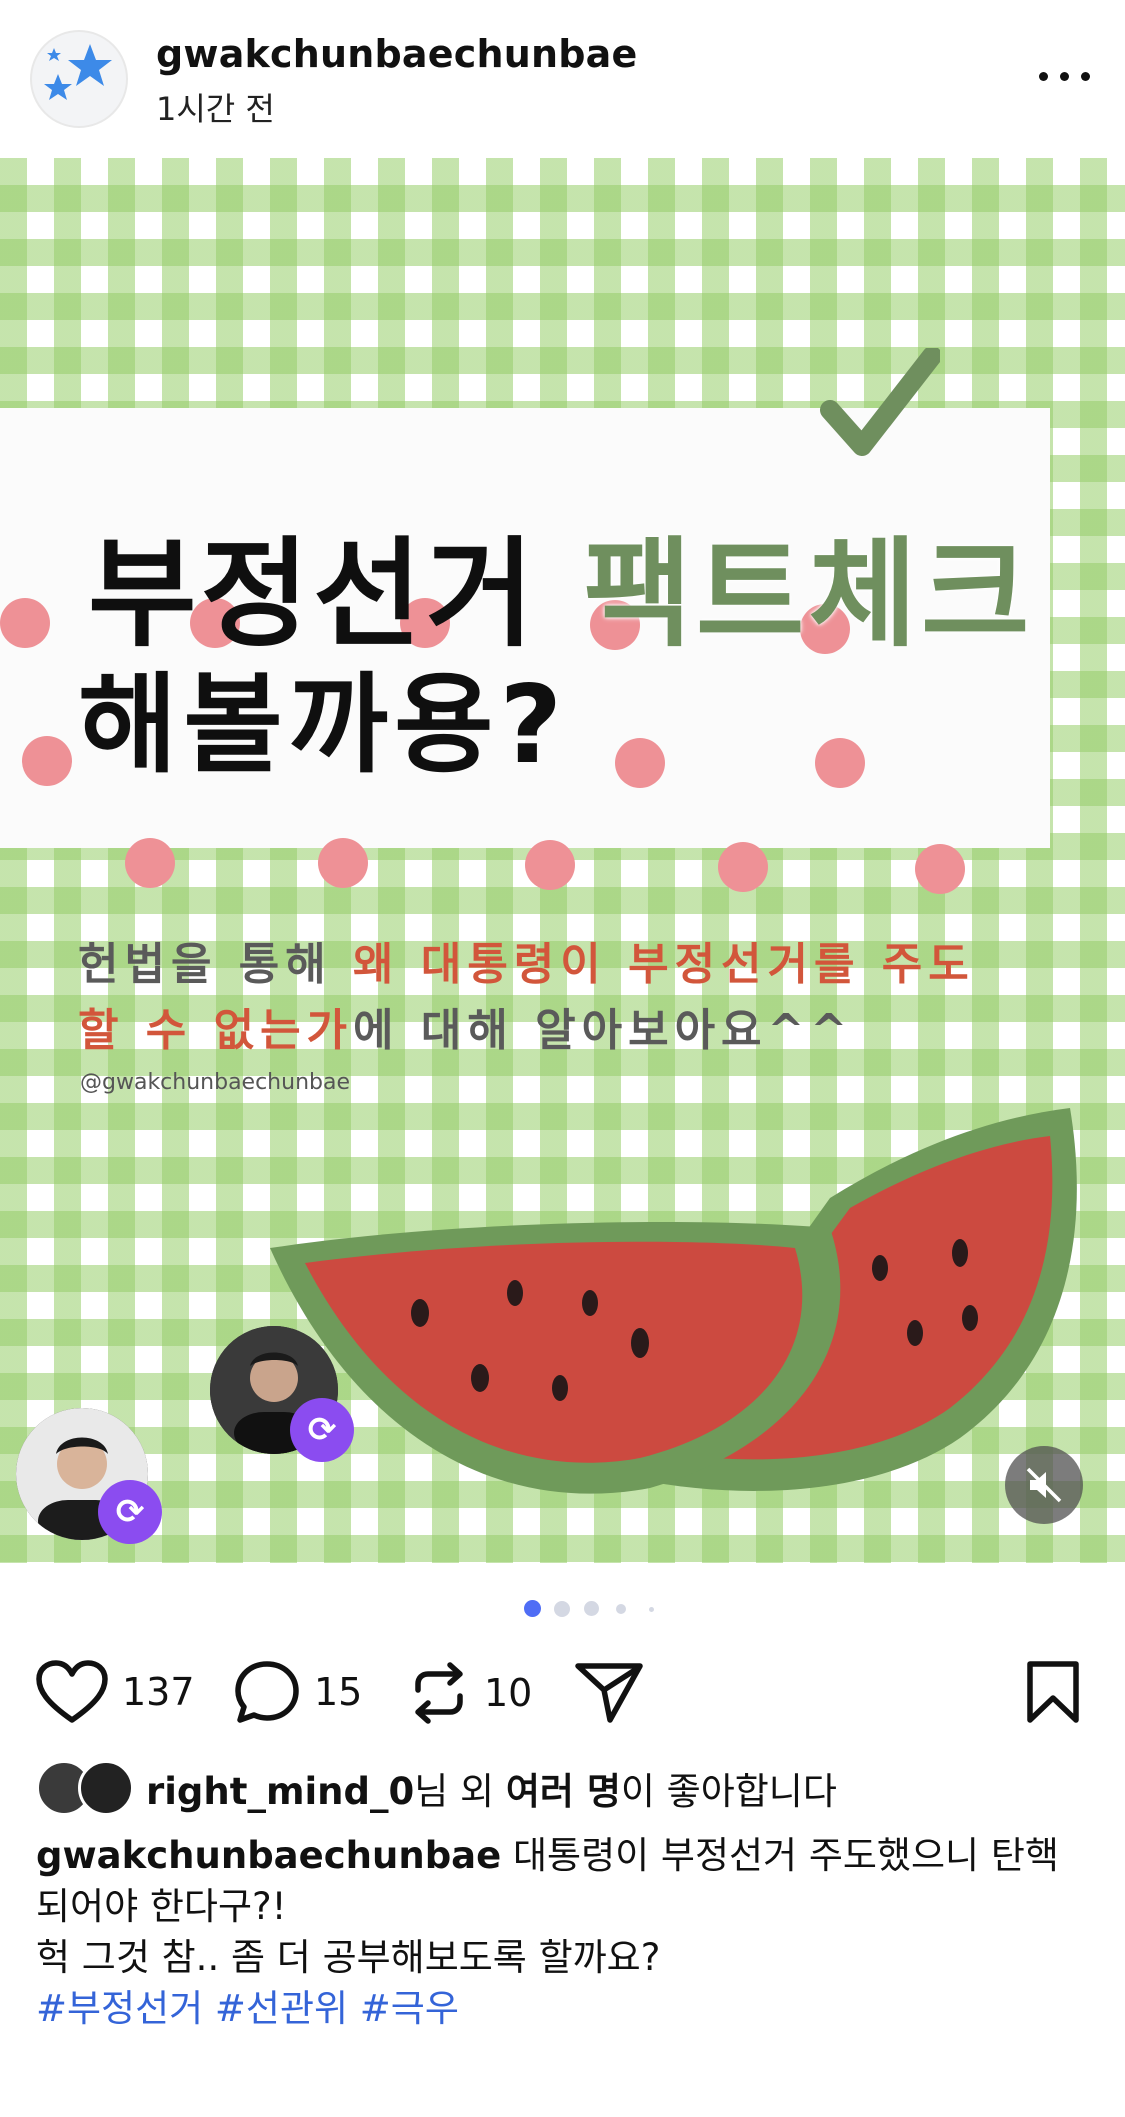 The image size is (1125, 2117). Describe the element at coordinates (106, 1788) in the screenshot. I see `liker-avatar` at that location.